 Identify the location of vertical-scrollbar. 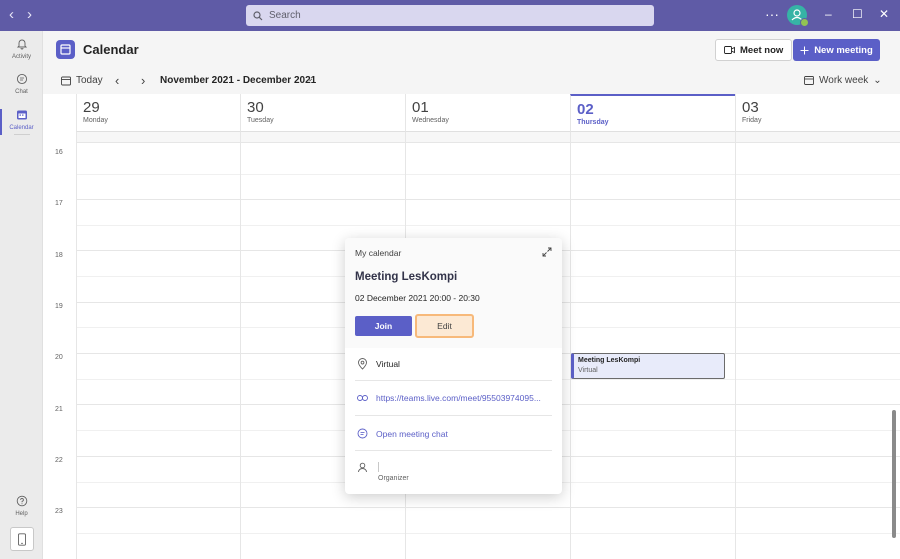
(894, 474).